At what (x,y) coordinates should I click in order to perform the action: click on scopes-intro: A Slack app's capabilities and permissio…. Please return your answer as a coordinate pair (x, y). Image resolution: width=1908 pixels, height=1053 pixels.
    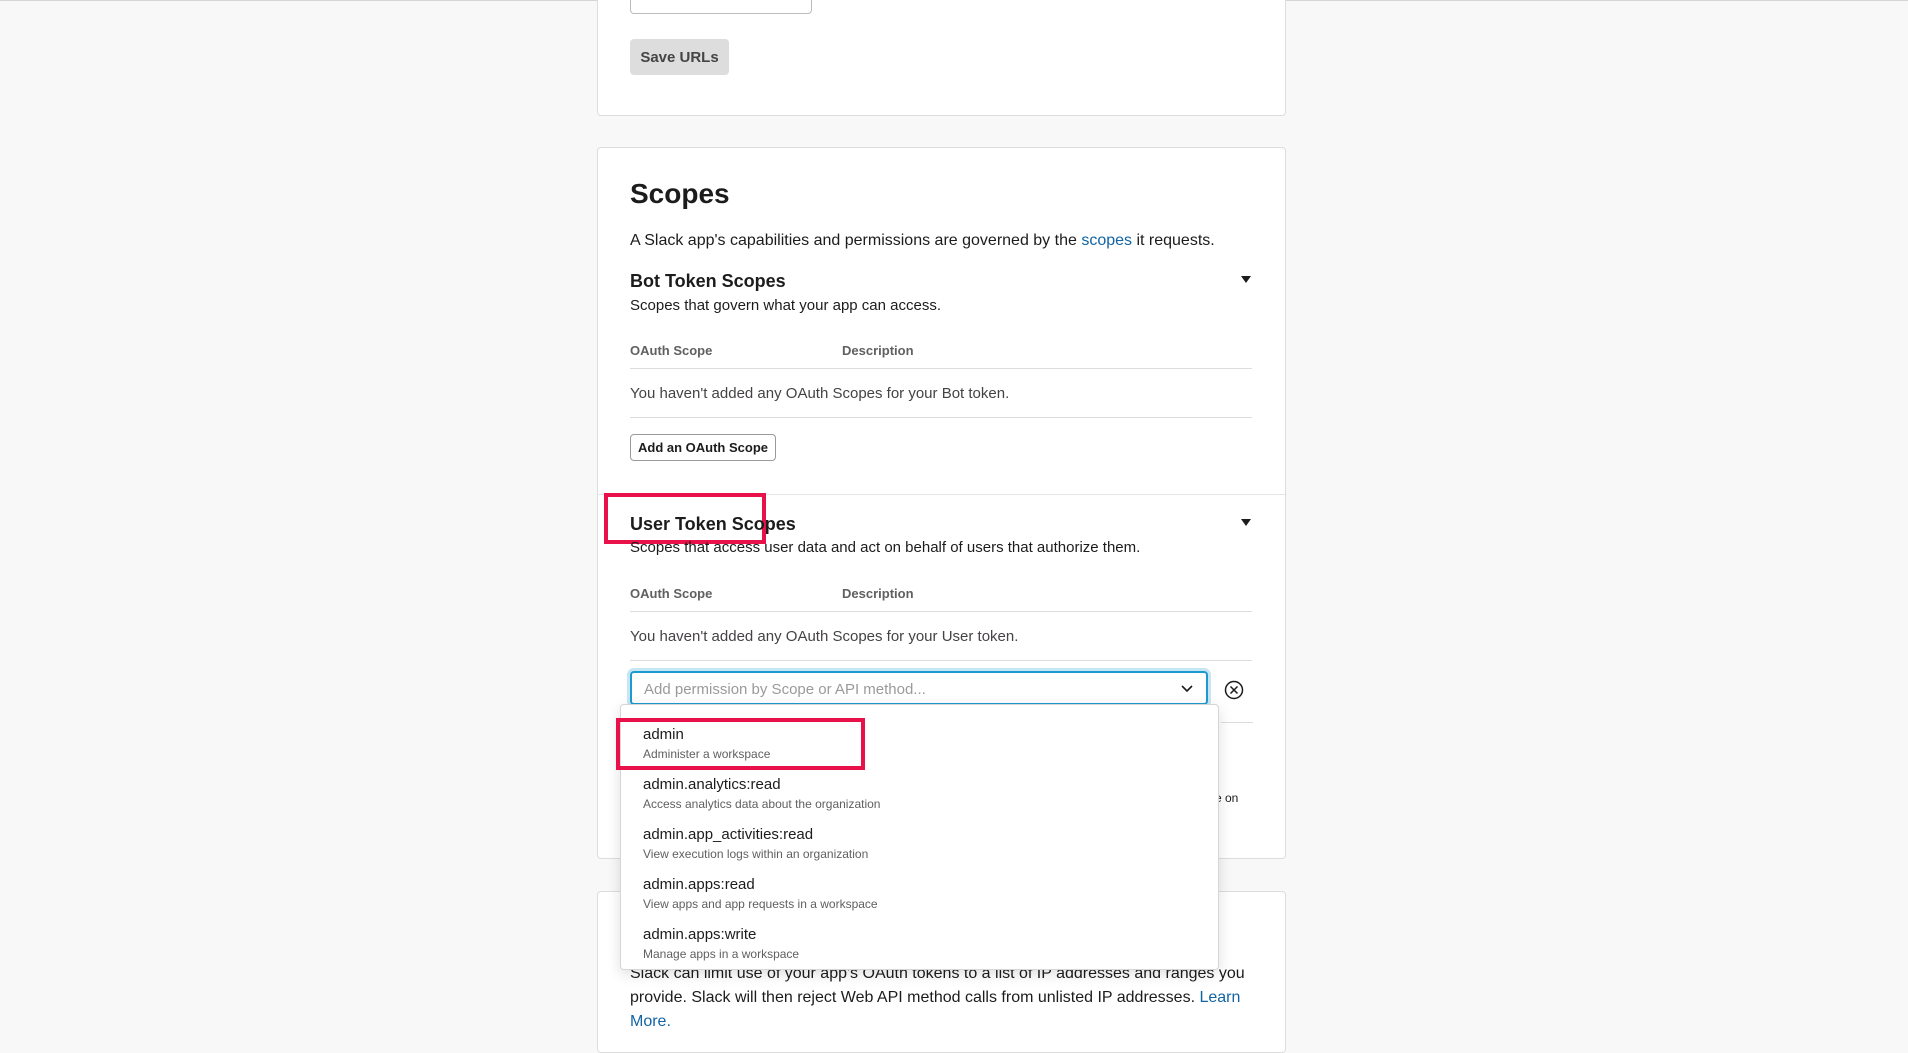
    Looking at the image, I should click on (922, 241).